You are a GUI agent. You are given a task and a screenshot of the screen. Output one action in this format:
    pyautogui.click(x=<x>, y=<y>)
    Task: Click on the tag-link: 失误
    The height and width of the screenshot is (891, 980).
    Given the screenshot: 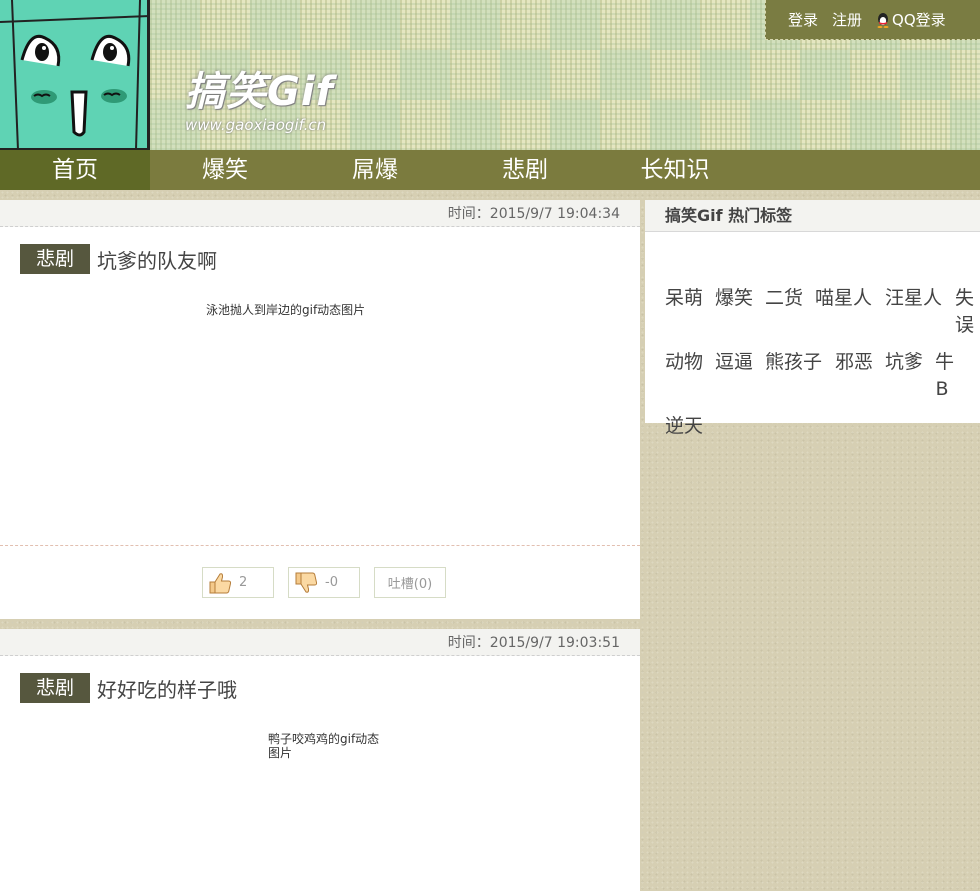 What is the action you would take?
    pyautogui.click(x=965, y=312)
    